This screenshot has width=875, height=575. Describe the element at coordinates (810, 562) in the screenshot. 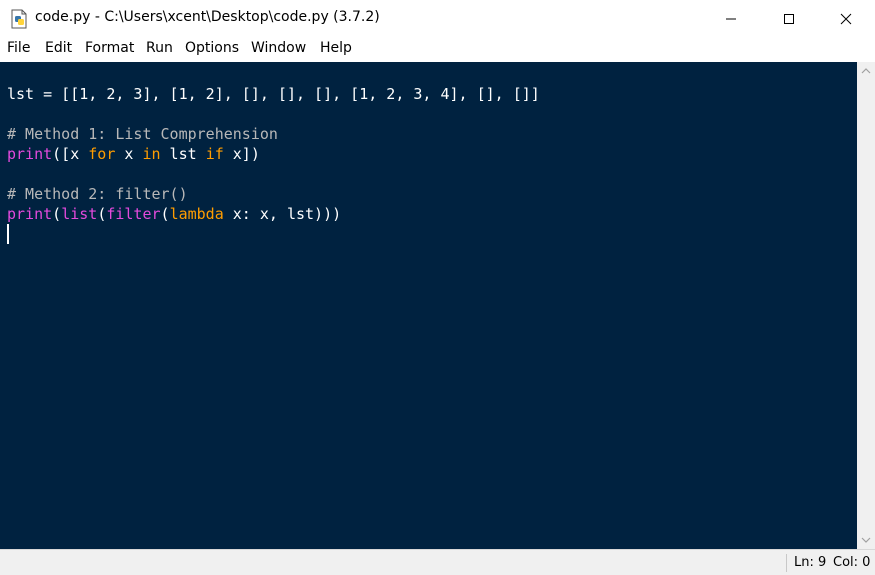

I see `status-line-number: Ln: 9` at that location.